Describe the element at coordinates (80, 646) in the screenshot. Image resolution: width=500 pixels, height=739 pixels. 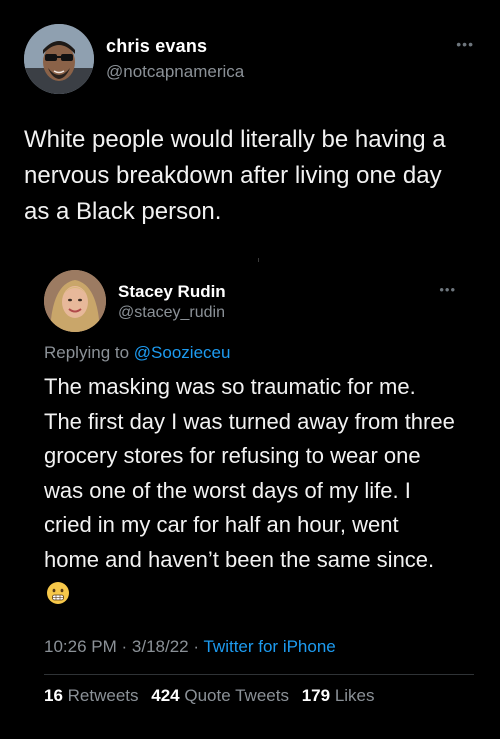
I see `tweet-time: 10:26 PM` at that location.